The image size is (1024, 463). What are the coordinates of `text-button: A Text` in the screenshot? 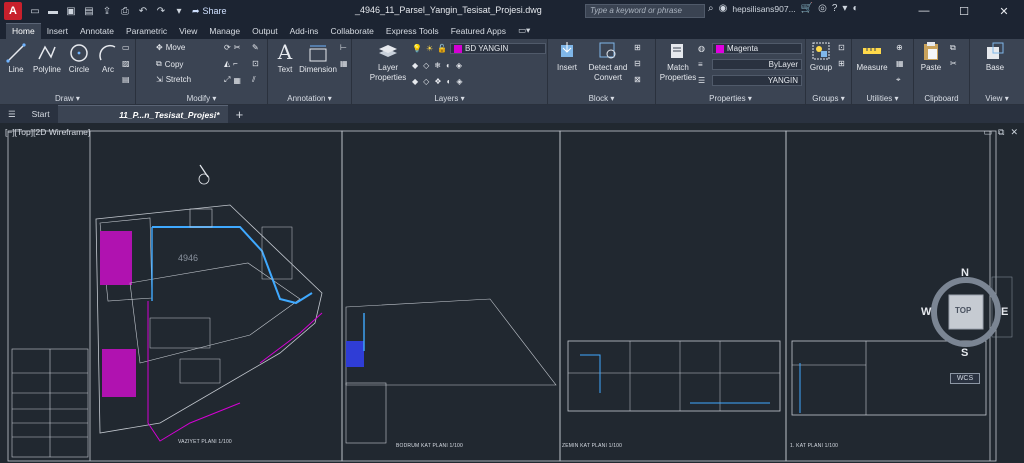 It's located at (285, 58).